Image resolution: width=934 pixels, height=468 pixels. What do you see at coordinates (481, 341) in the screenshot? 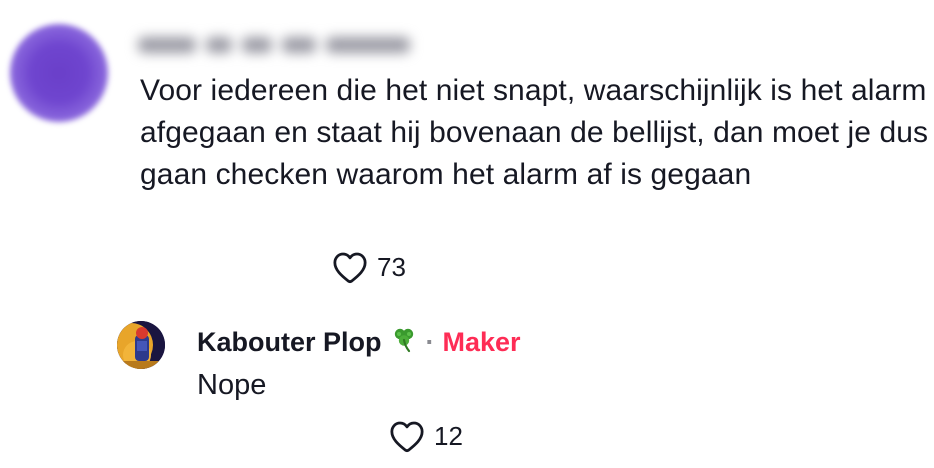
I see `maker-badge: Maker` at bounding box center [481, 341].